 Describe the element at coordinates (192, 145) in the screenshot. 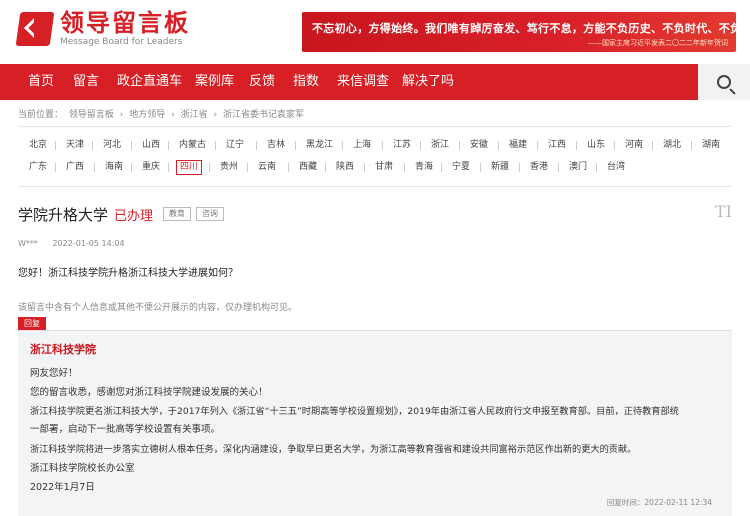

I see `province-link: 内蒙古` at that location.